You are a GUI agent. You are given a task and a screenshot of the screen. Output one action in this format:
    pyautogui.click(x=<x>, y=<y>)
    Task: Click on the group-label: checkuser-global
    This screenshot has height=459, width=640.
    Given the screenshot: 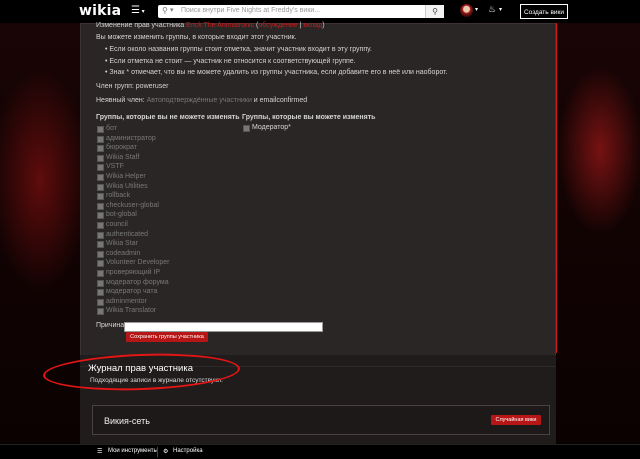 What is the action you would take?
    pyautogui.click(x=132, y=205)
    